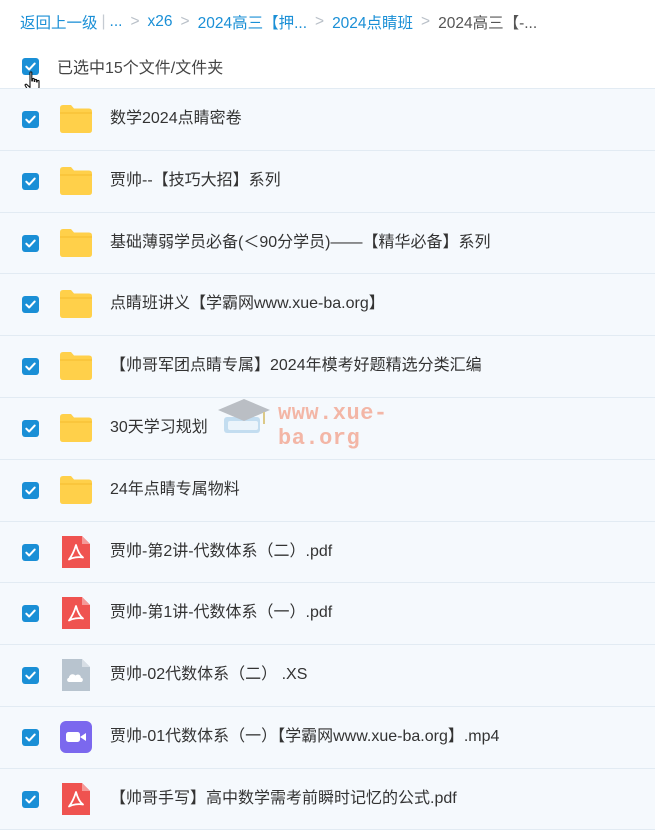 Image resolution: width=655 pixels, height=833 pixels. What do you see at coordinates (221, 613) in the screenshot?
I see `file-name: 贾帅-第1讲-代数体系（一）.pdf` at bounding box center [221, 613].